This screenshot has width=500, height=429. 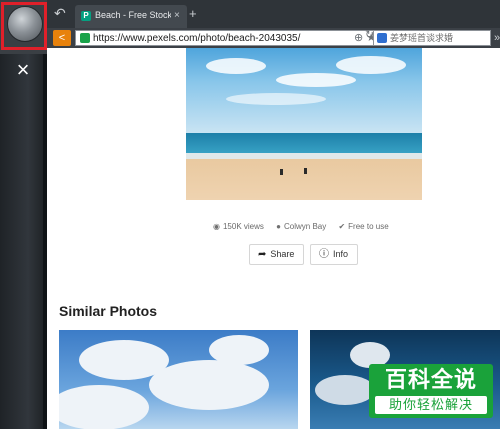 I want to click on license-meta: ✔ Free to use, so click(x=363, y=226).